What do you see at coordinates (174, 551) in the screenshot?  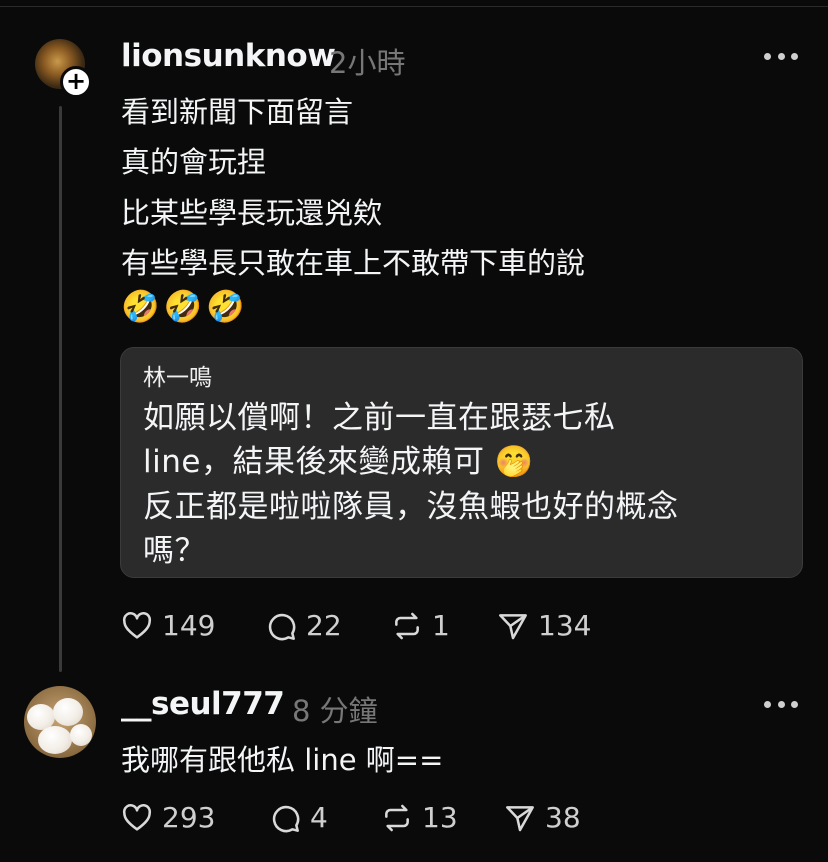 I see `quote-text-line: 嗎？` at bounding box center [174, 551].